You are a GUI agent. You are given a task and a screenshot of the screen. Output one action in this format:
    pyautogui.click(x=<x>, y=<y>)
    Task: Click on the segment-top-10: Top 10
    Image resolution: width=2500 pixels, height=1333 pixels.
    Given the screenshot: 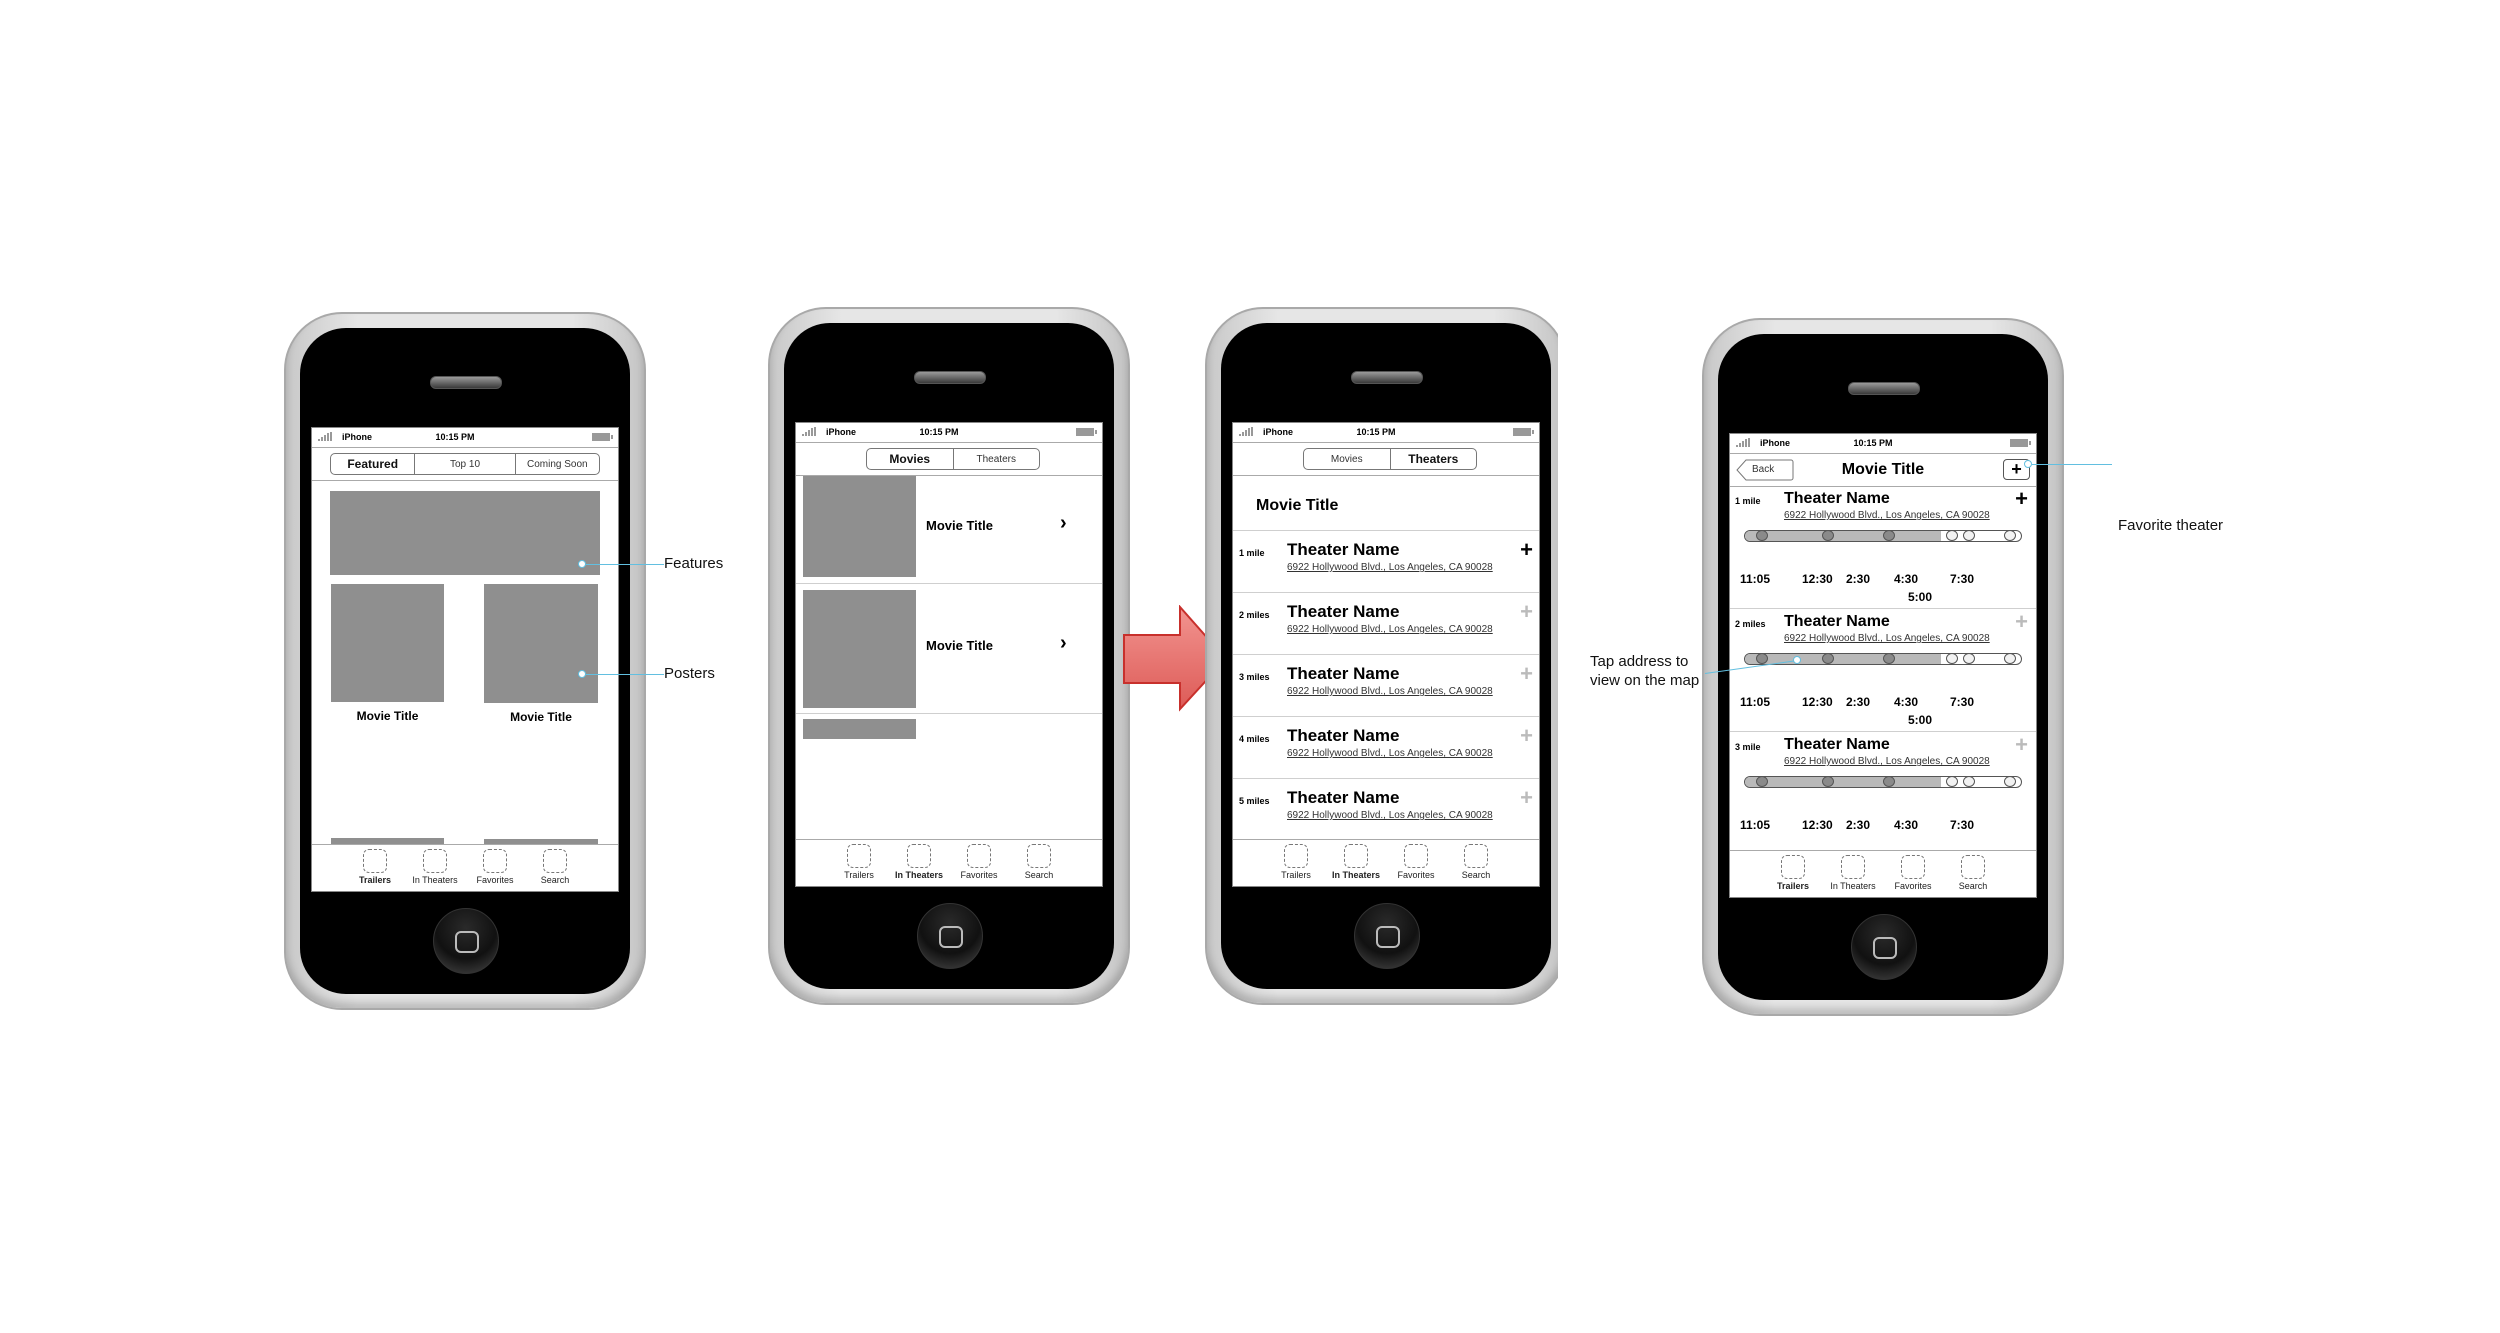 What is the action you would take?
    pyautogui.click(x=464, y=464)
    